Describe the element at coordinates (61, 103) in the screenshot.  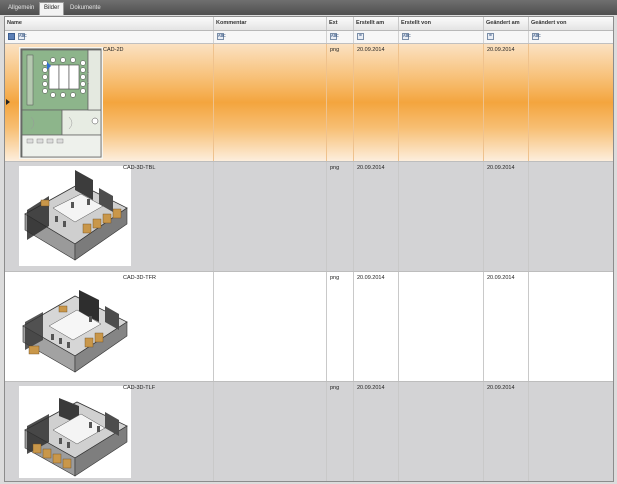
I see `floorplan-2d-image` at that location.